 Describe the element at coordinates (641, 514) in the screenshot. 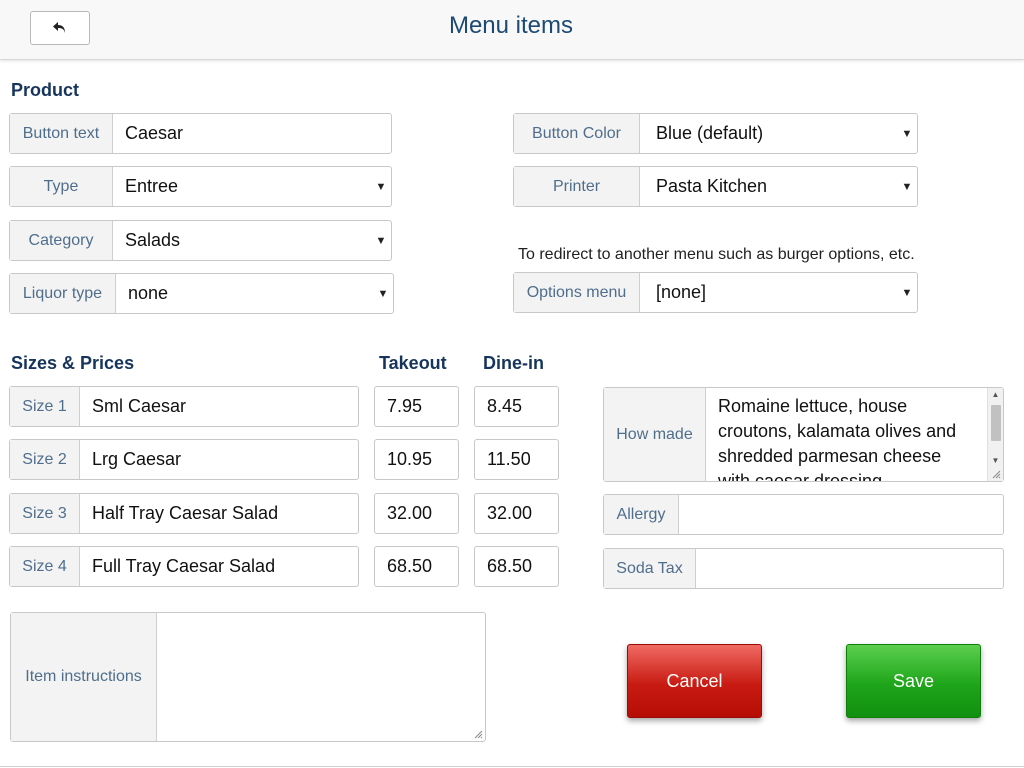

I see `allergy-label: Allergy` at that location.